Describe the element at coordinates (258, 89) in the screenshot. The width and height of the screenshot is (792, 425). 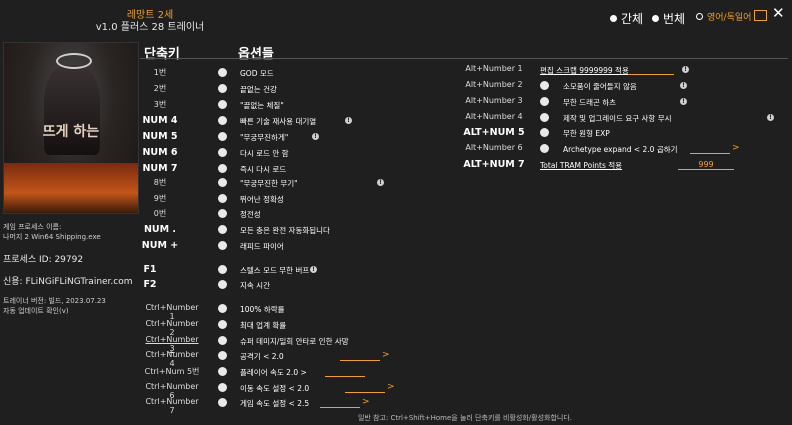
I see `option-label: 끝없는 건강` at that location.